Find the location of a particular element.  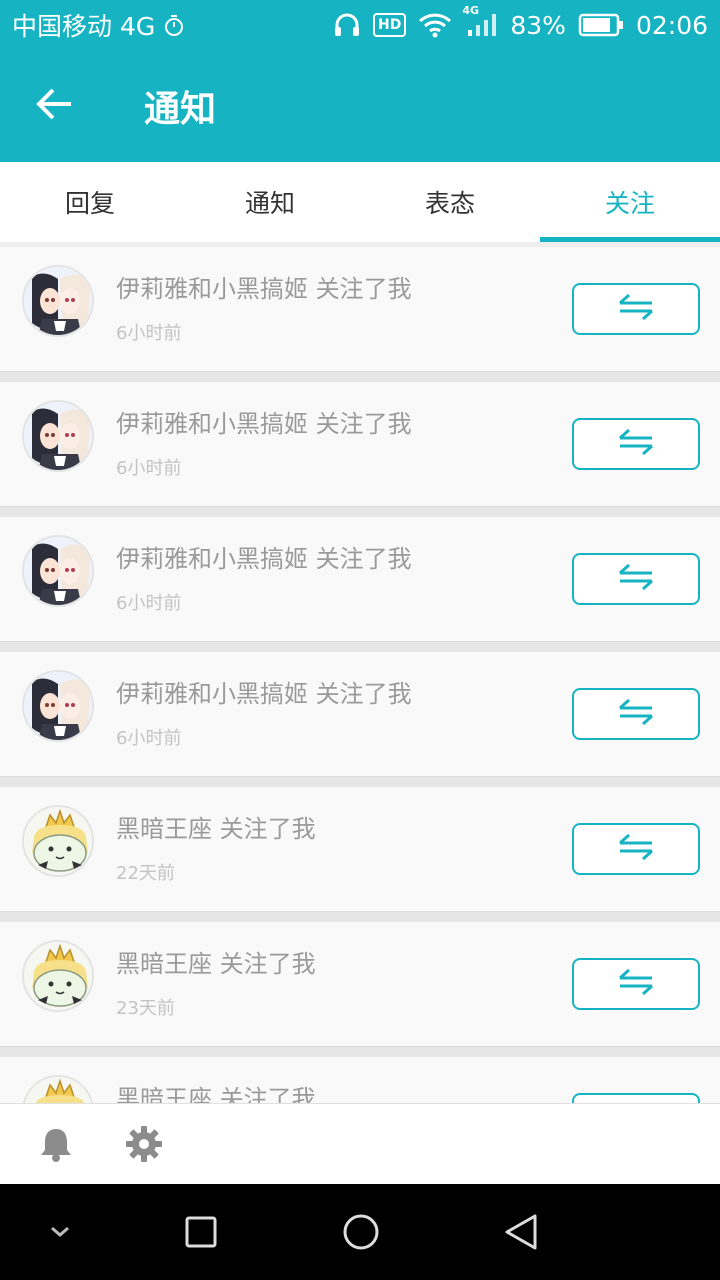

back-button is located at coordinates (55, 106).